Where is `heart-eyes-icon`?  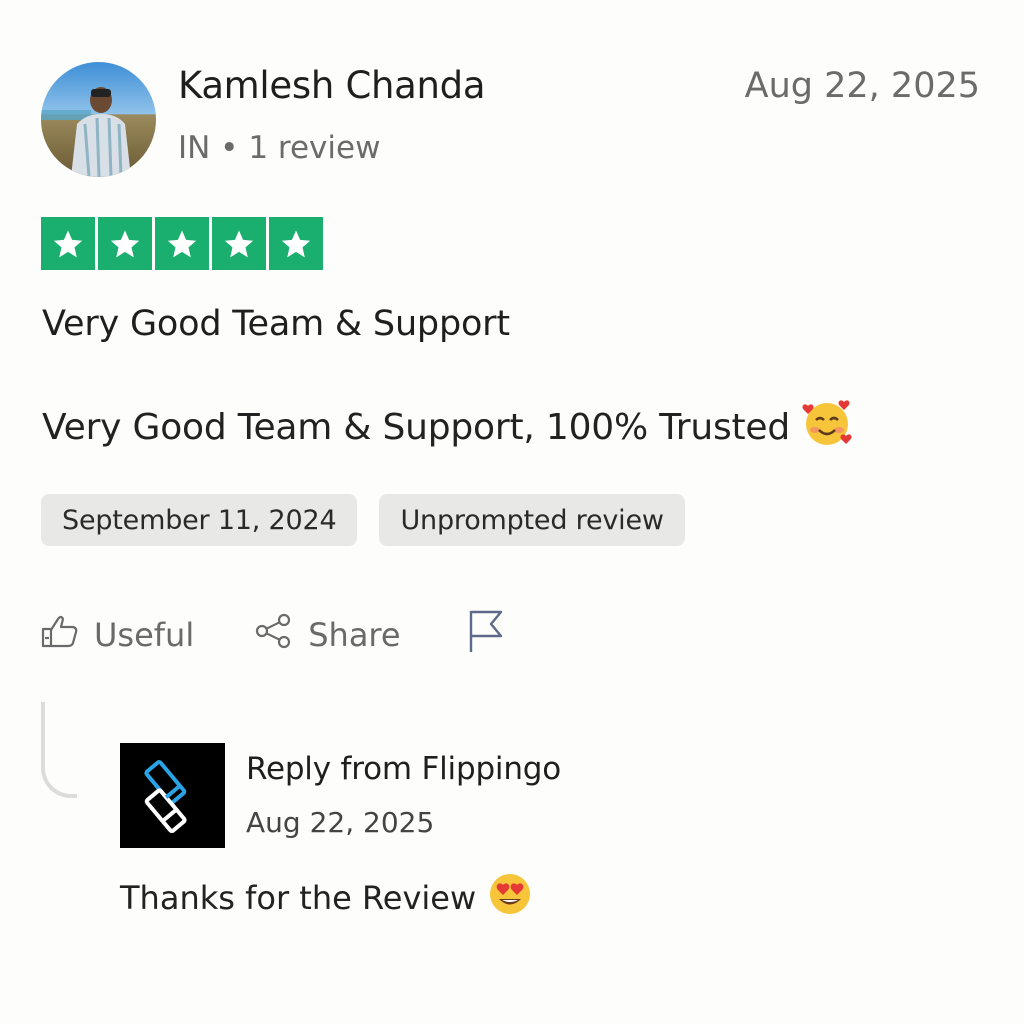
heart-eyes-icon is located at coordinates (510, 898).